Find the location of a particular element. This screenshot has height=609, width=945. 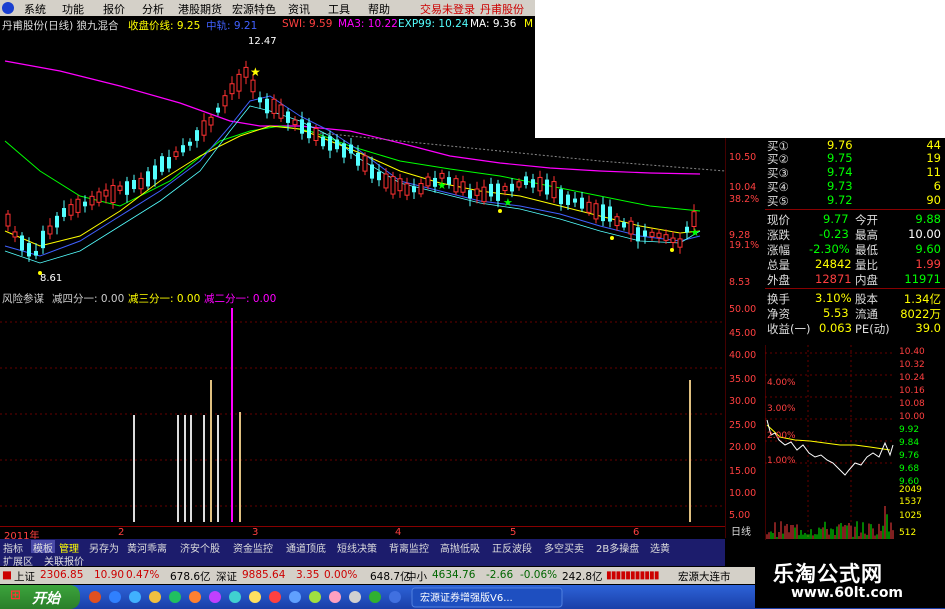

quote-label: 流通 is located at coordinates (866, 314).